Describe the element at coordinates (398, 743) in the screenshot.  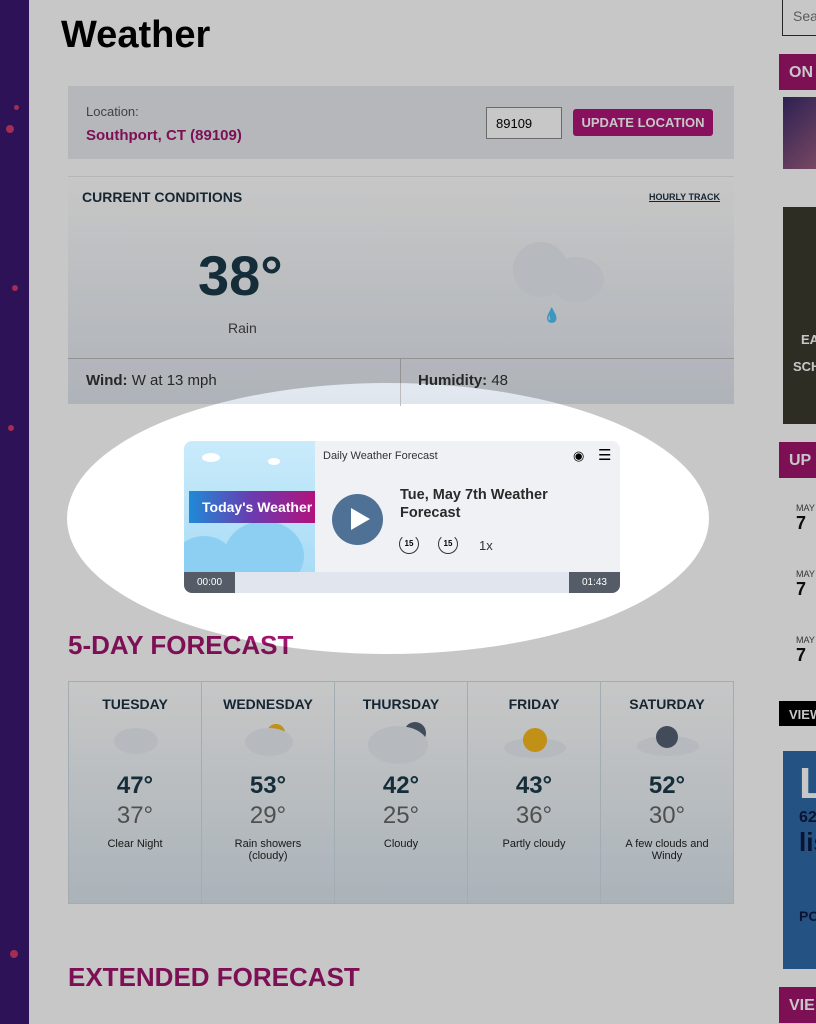
I see `cloudy-icon` at that location.